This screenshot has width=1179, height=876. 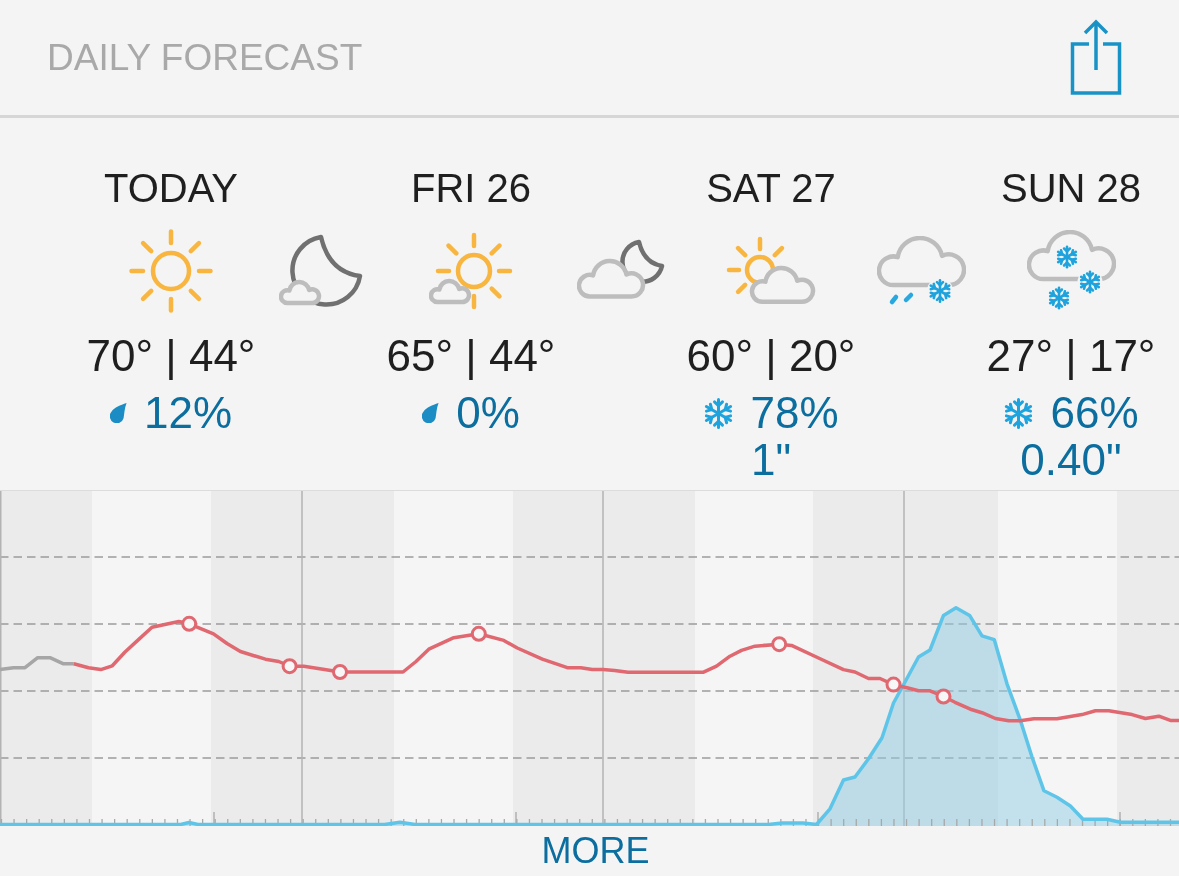 What do you see at coordinates (1096, 57) in the screenshot?
I see `share-icon` at bounding box center [1096, 57].